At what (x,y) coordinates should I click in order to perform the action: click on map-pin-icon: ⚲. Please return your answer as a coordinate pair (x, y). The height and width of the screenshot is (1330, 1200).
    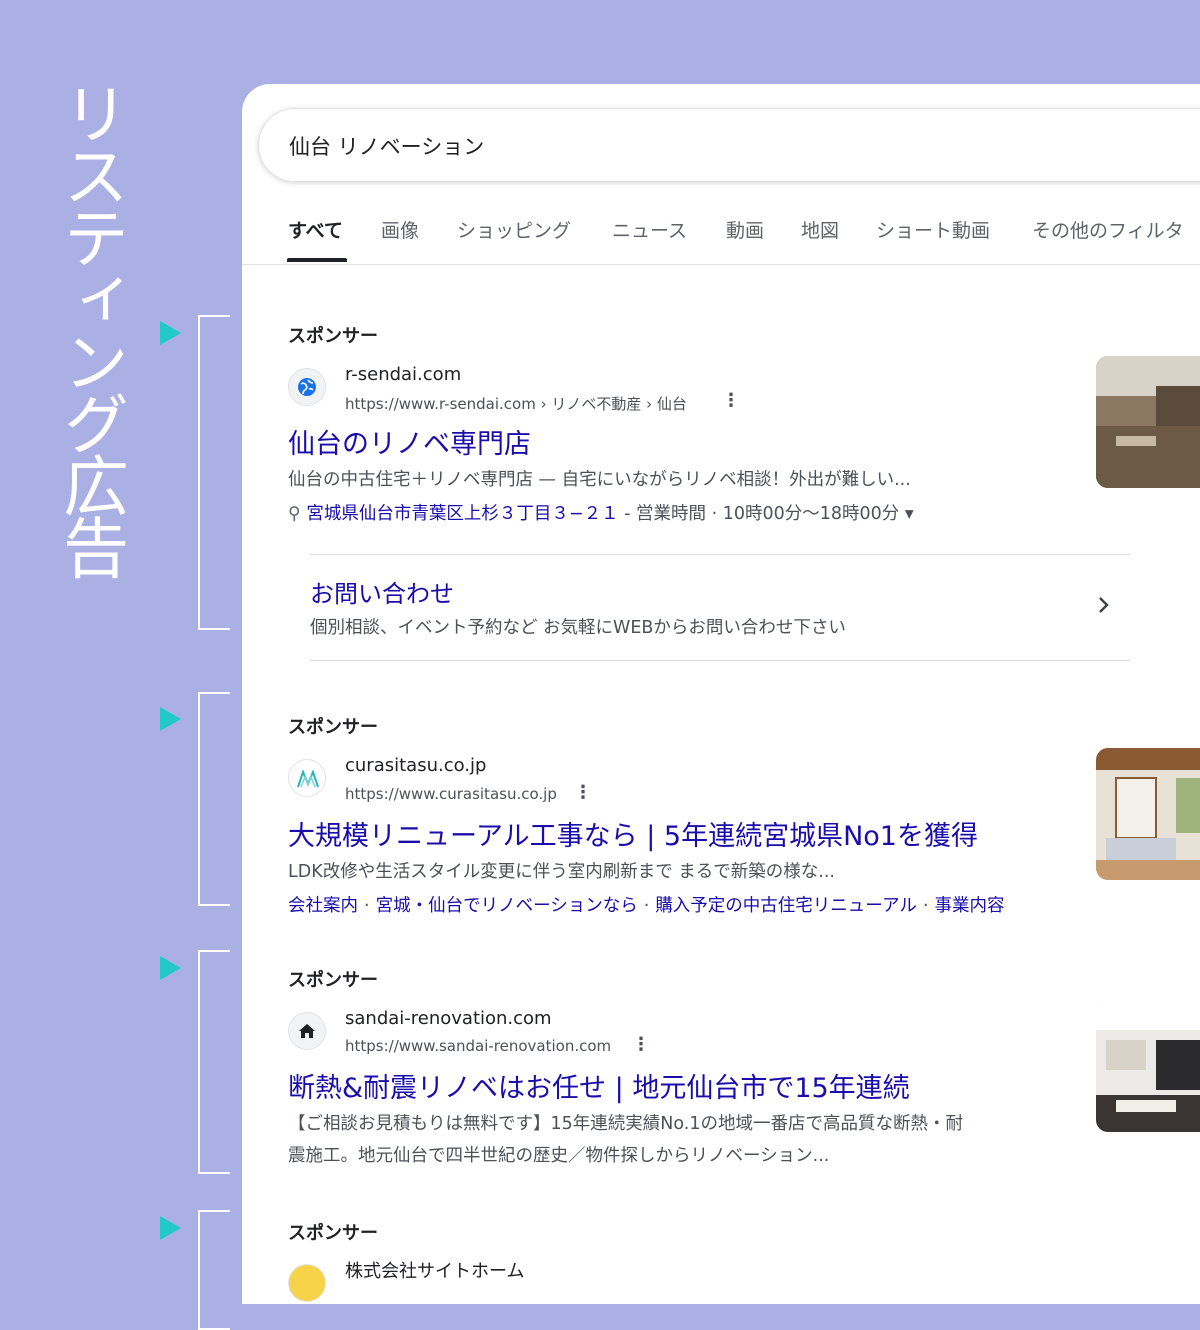
    Looking at the image, I should click on (294, 514).